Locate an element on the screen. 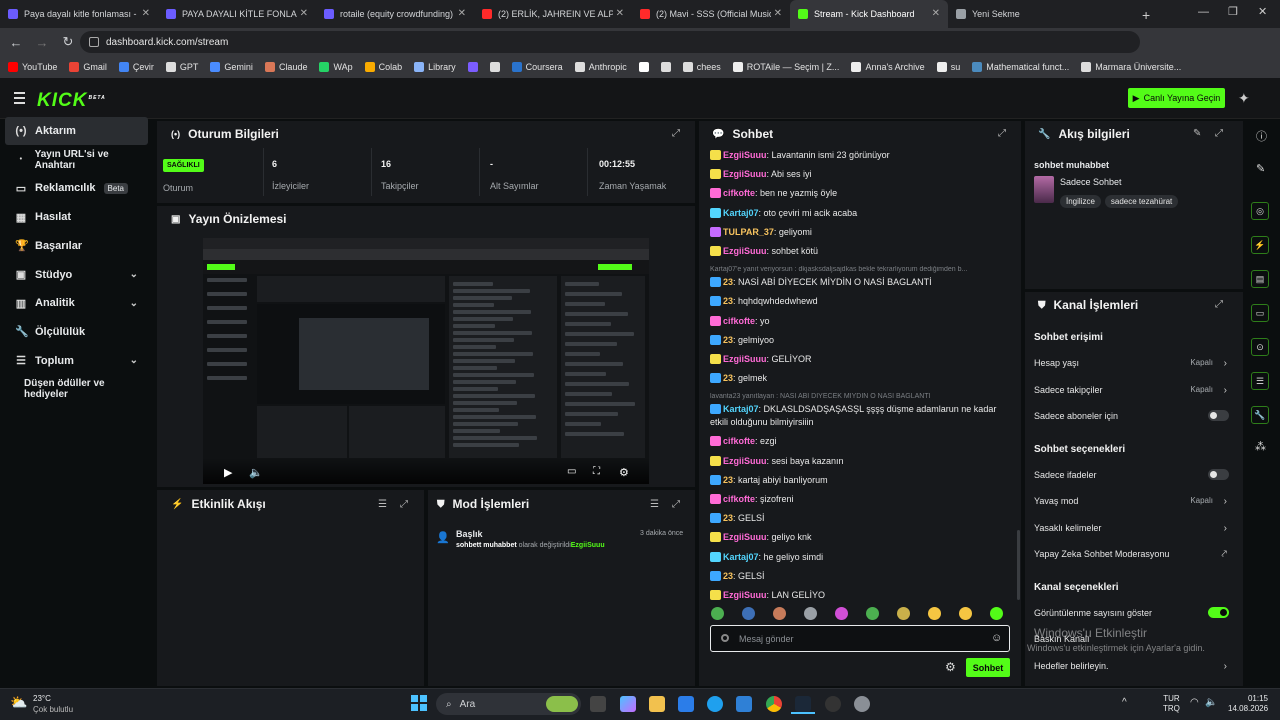 The width and height of the screenshot is (1280, 720). fullscreen-icon: ⛶ is located at coordinates (596, 471).